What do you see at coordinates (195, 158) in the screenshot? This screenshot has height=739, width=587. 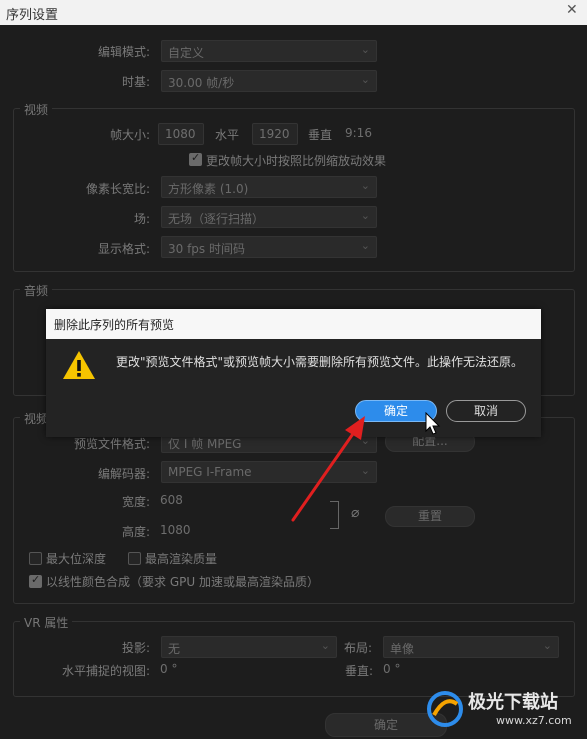 I see `scale-checkbox` at bounding box center [195, 158].